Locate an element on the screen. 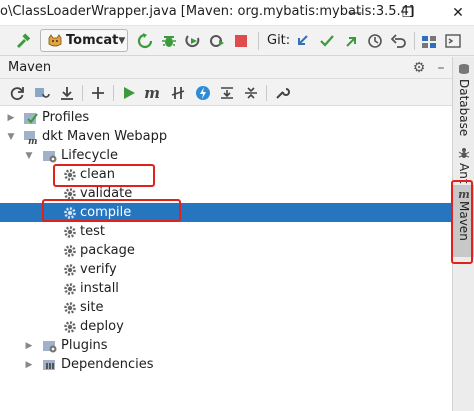 The height and width of the screenshot is (411, 474). wrench-icon is located at coordinates (282, 93).